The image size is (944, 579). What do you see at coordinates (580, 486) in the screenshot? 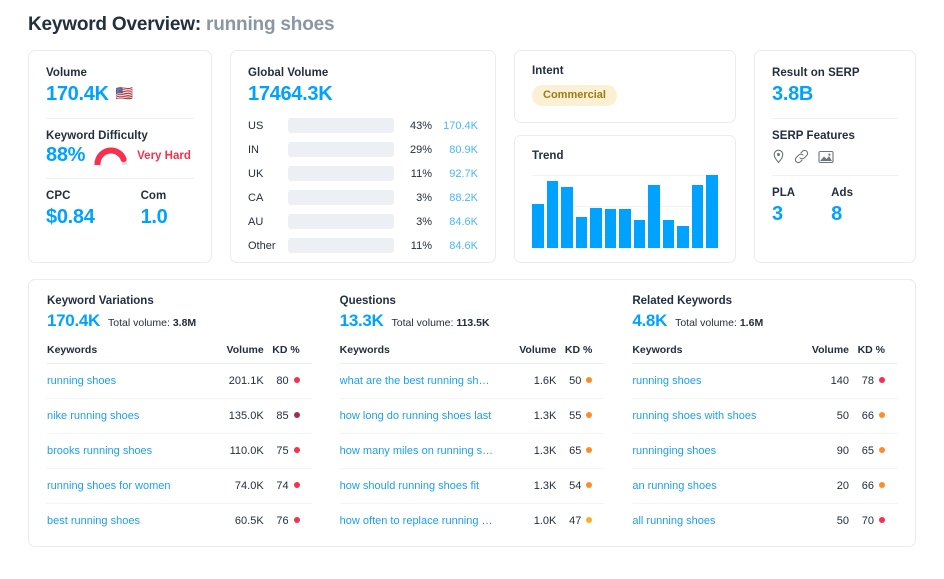
I see `keyword-kd: 54` at bounding box center [580, 486].